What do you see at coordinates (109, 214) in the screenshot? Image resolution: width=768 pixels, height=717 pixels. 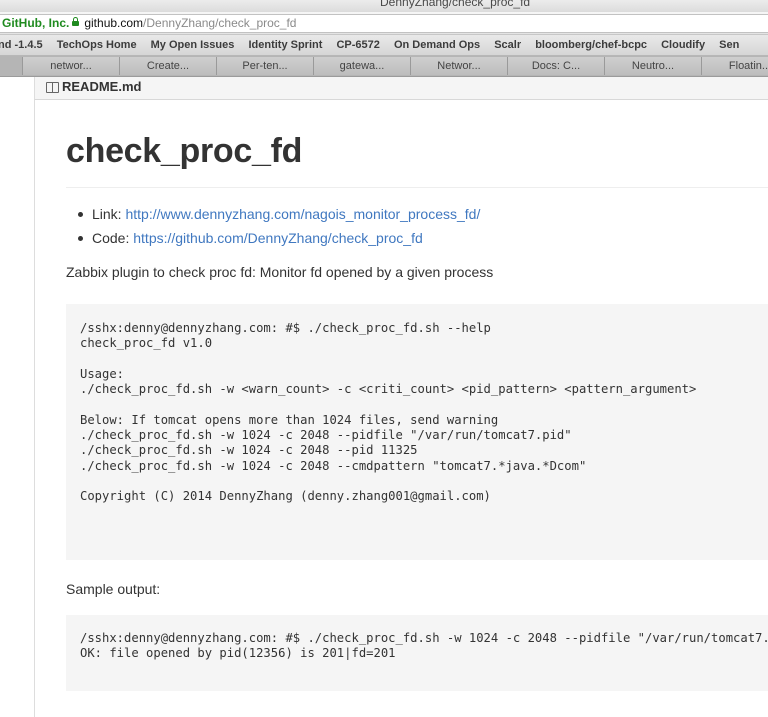 I see `link-label: Link:` at bounding box center [109, 214].